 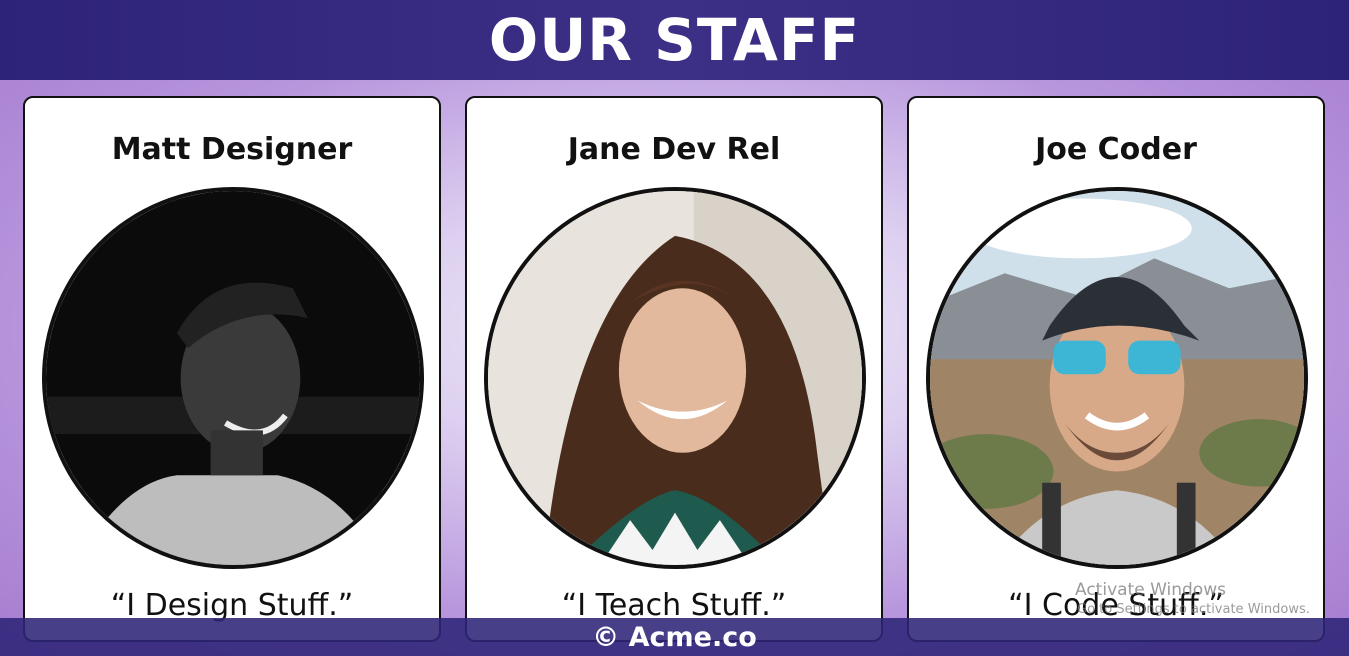 I want to click on footer-copyright: © Acme.co, so click(x=674, y=637).